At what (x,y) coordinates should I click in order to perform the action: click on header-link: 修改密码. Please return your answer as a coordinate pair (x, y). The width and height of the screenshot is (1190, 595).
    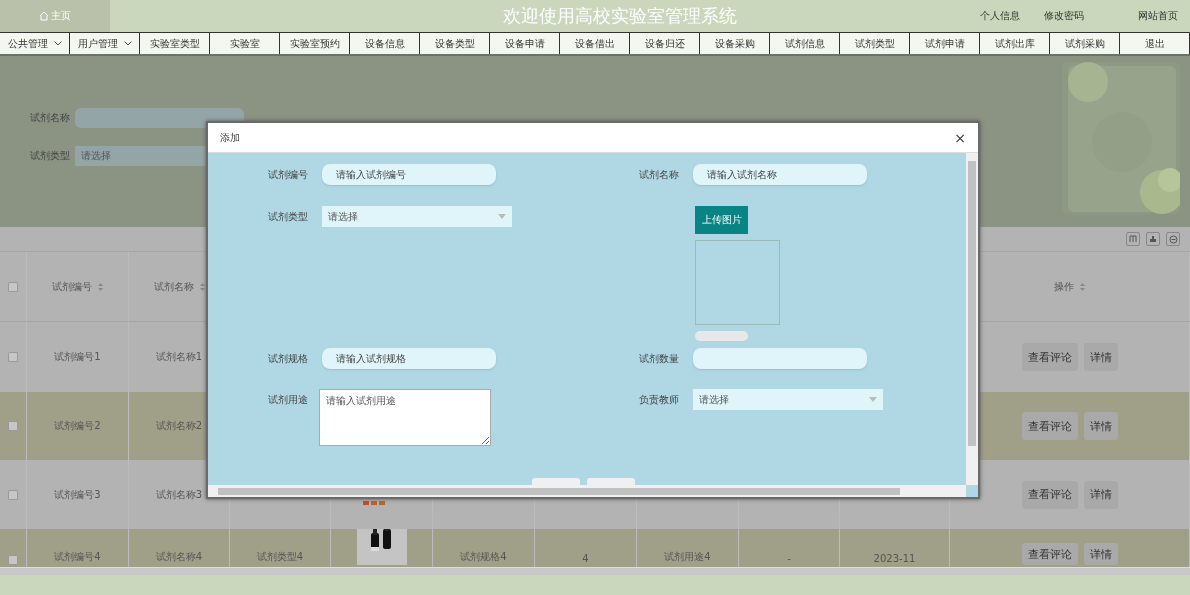
    Looking at the image, I should click on (1076, 16).